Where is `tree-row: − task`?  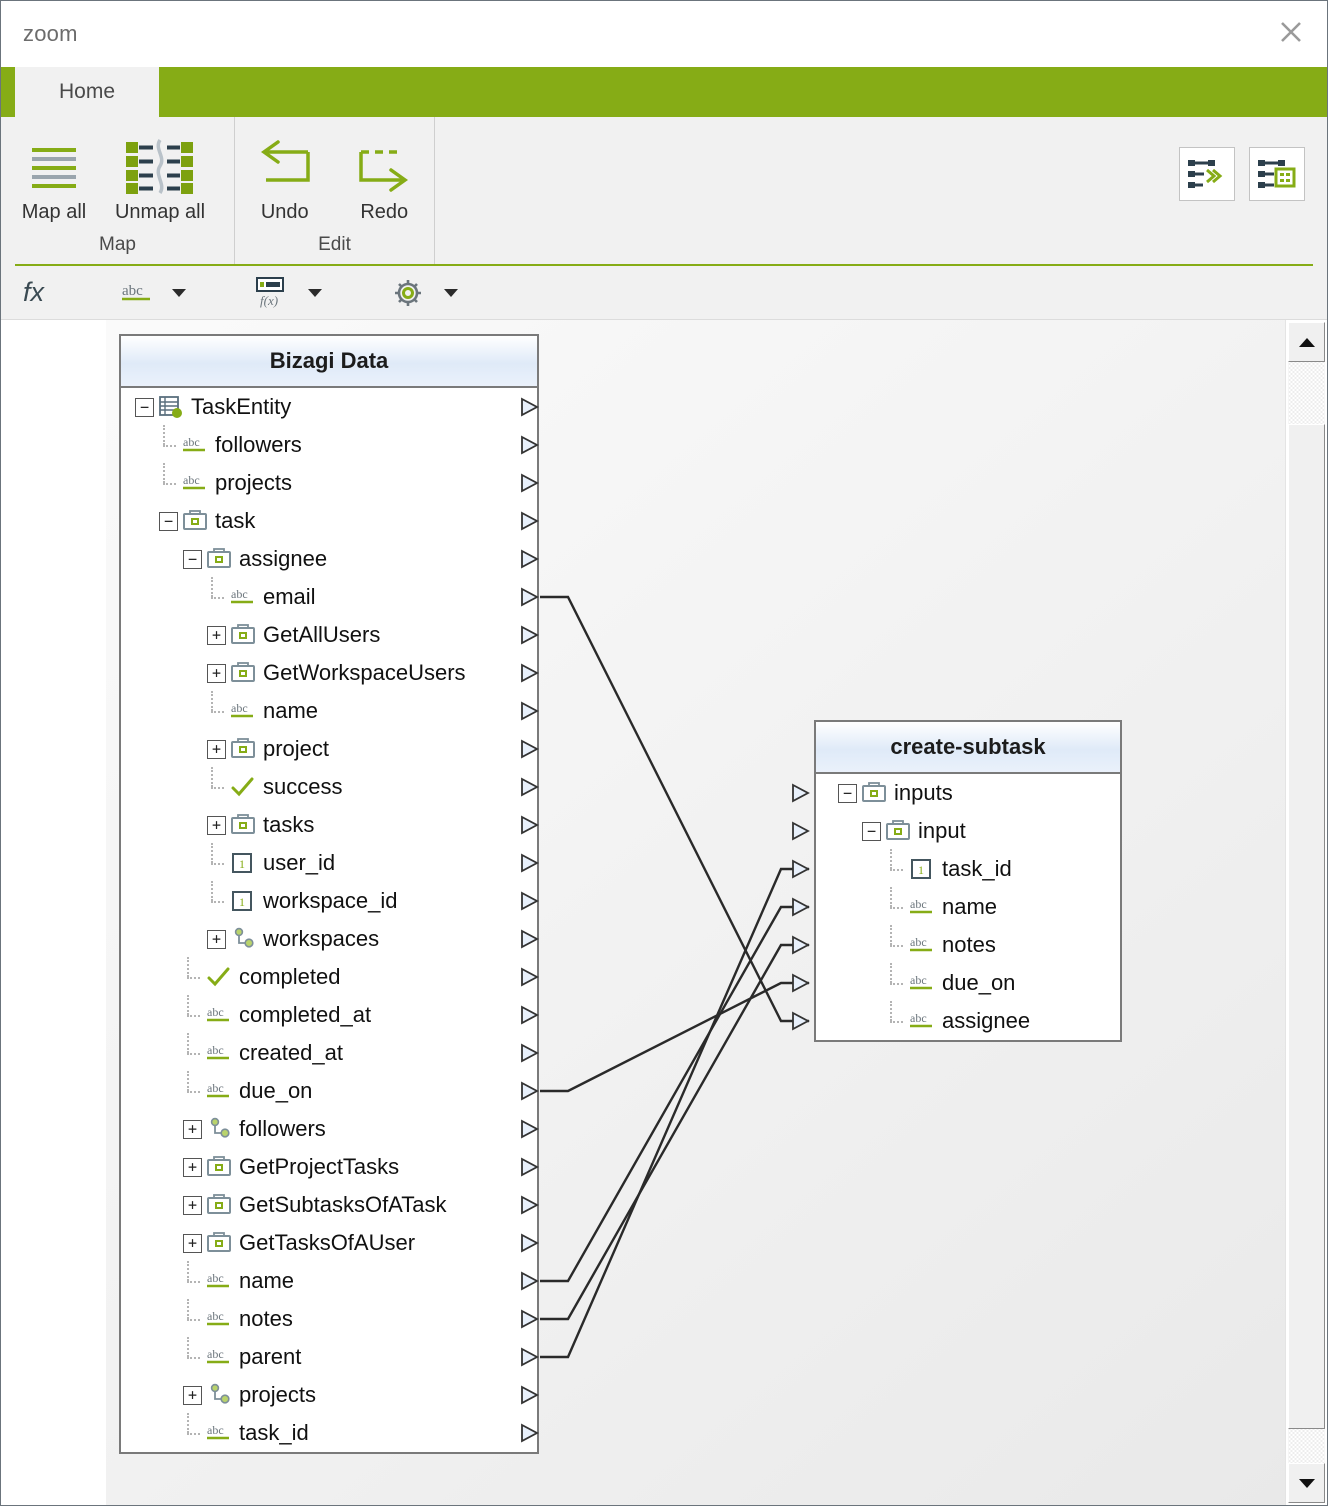
tree-row: − task is located at coordinates (330, 521).